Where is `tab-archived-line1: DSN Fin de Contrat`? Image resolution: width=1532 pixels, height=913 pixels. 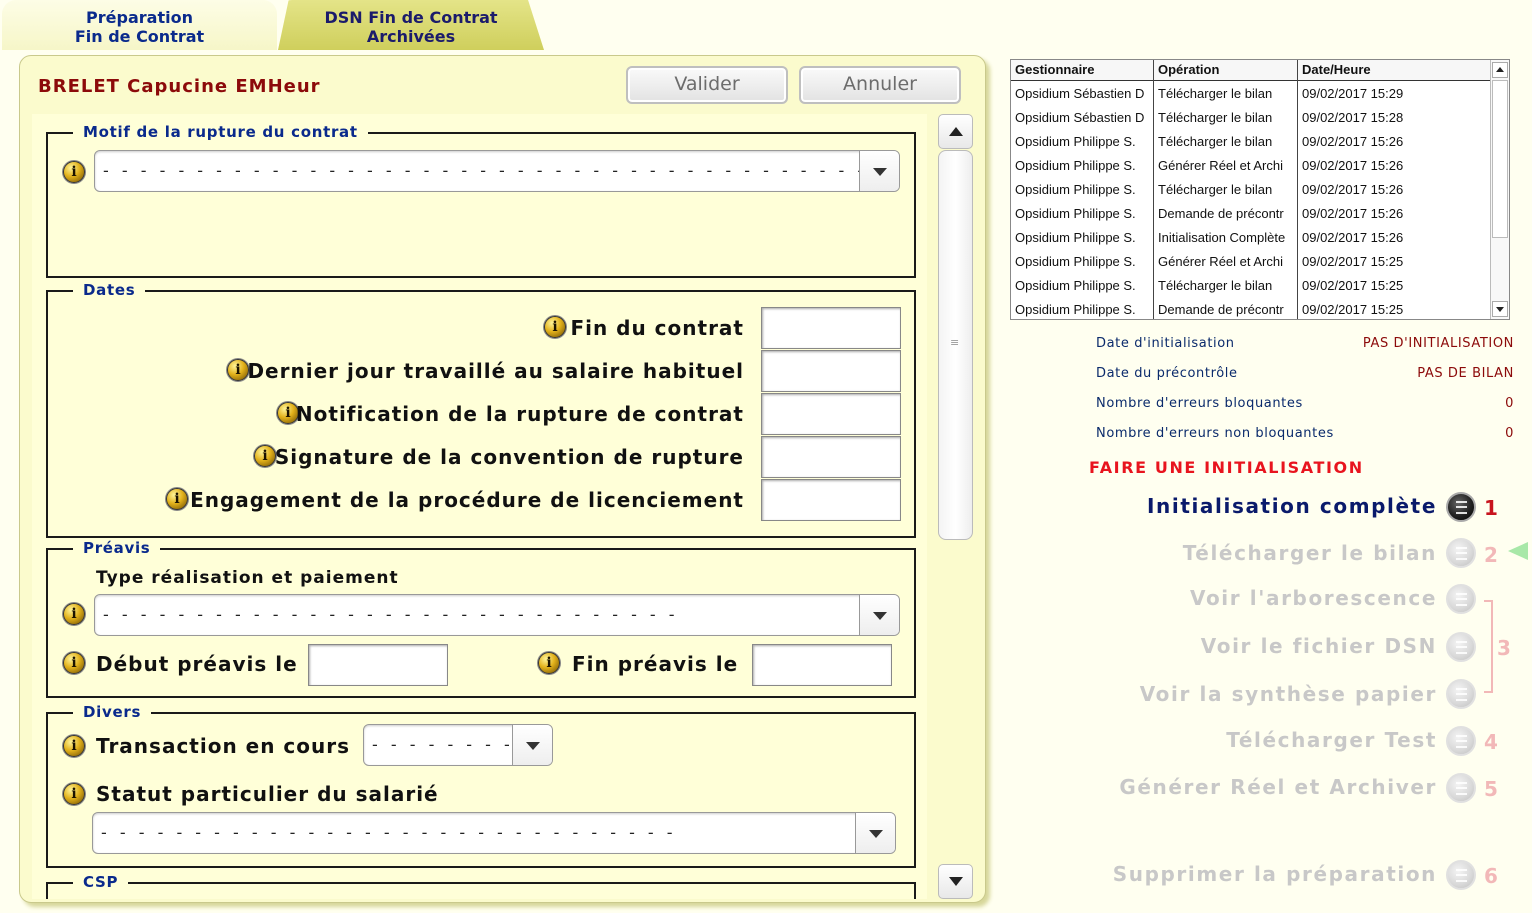 tab-archived-line1: DSN Fin de Contrat is located at coordinates (411, 17).